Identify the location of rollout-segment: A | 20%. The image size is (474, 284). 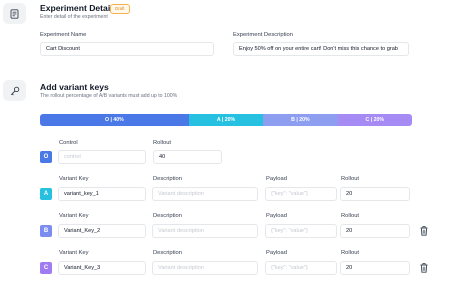
(226, 120).